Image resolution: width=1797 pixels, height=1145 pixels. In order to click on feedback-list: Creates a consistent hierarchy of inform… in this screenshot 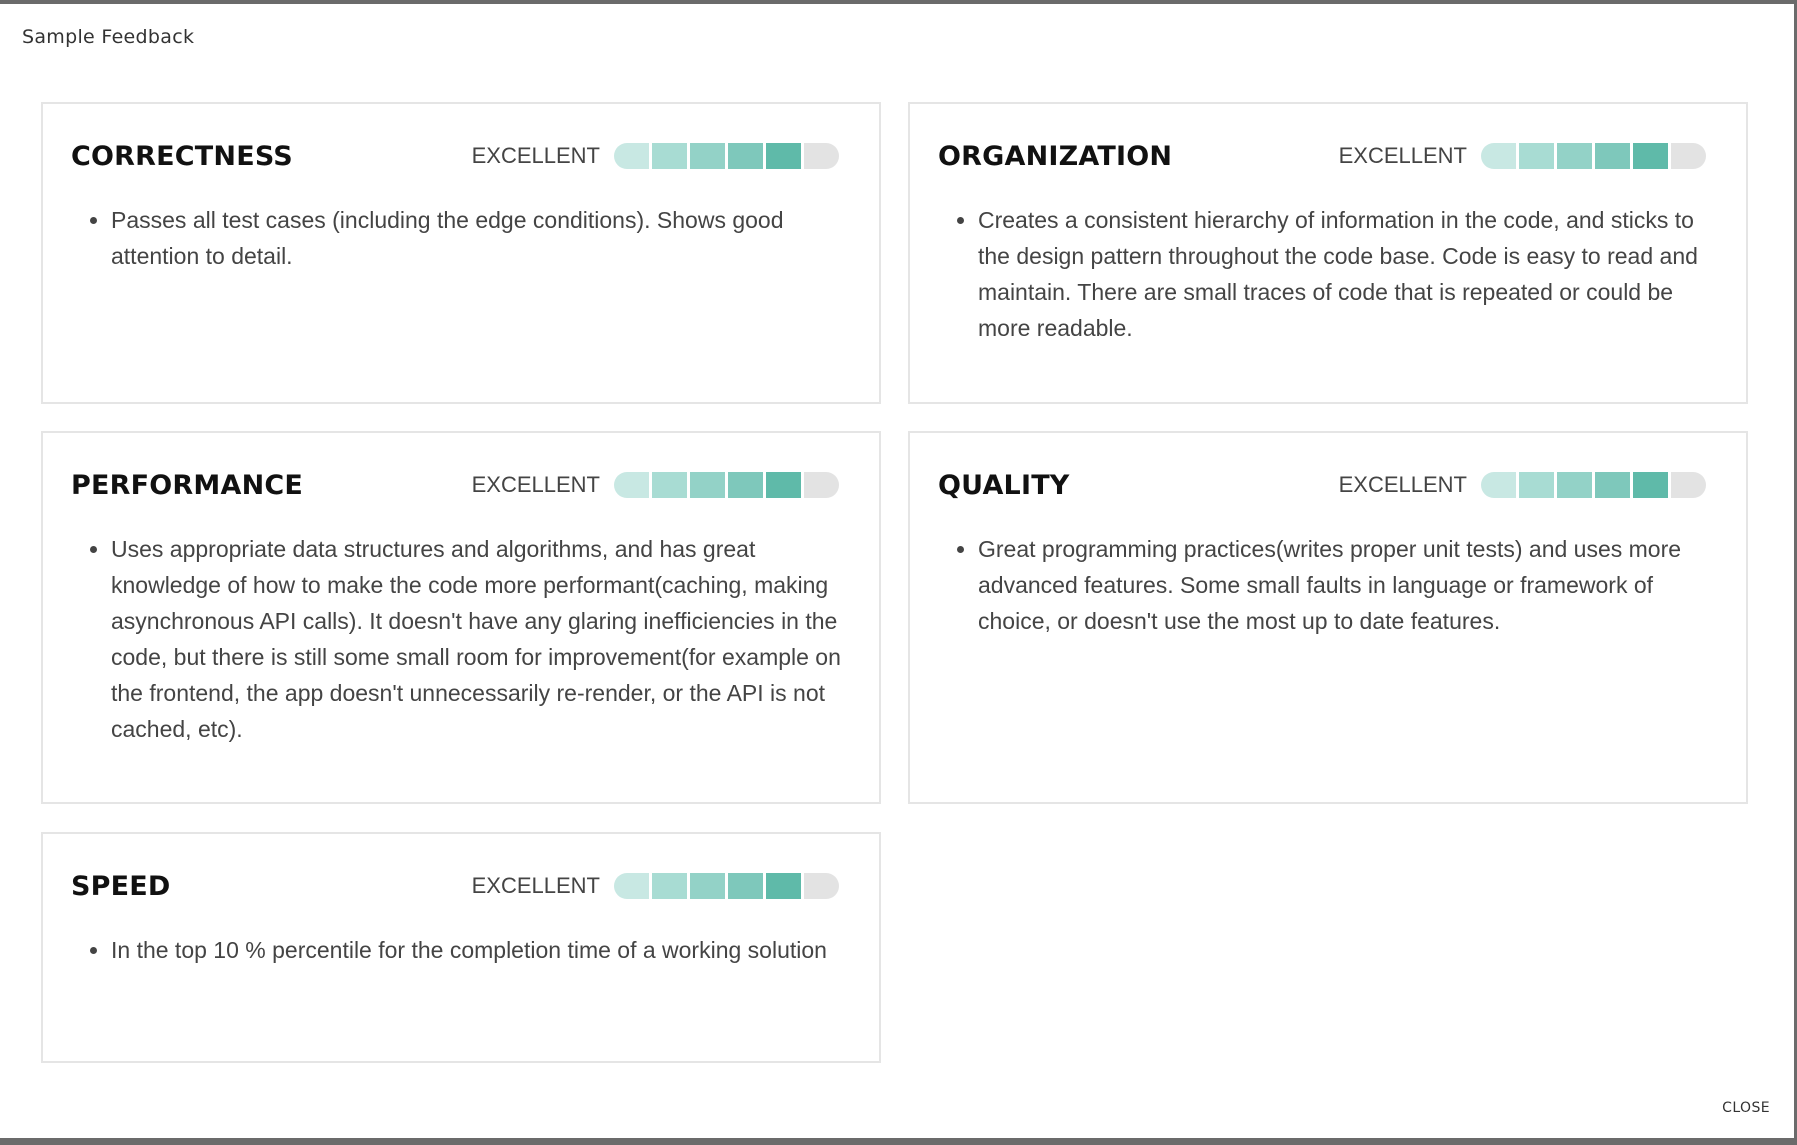, I will do `click(1328, 274)`.